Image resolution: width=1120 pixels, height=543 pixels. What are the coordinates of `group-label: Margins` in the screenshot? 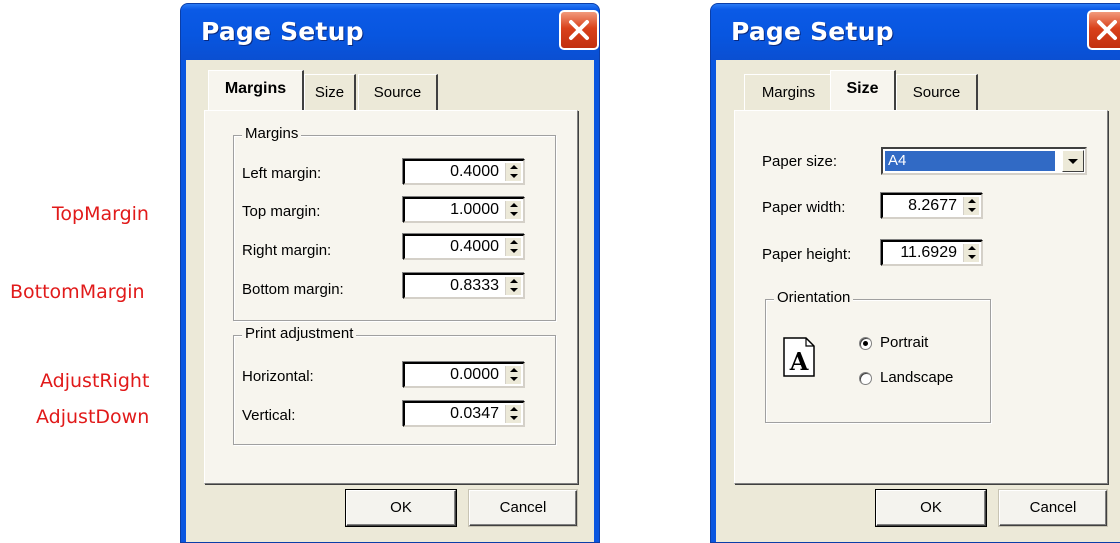 It's located at (272, 133).